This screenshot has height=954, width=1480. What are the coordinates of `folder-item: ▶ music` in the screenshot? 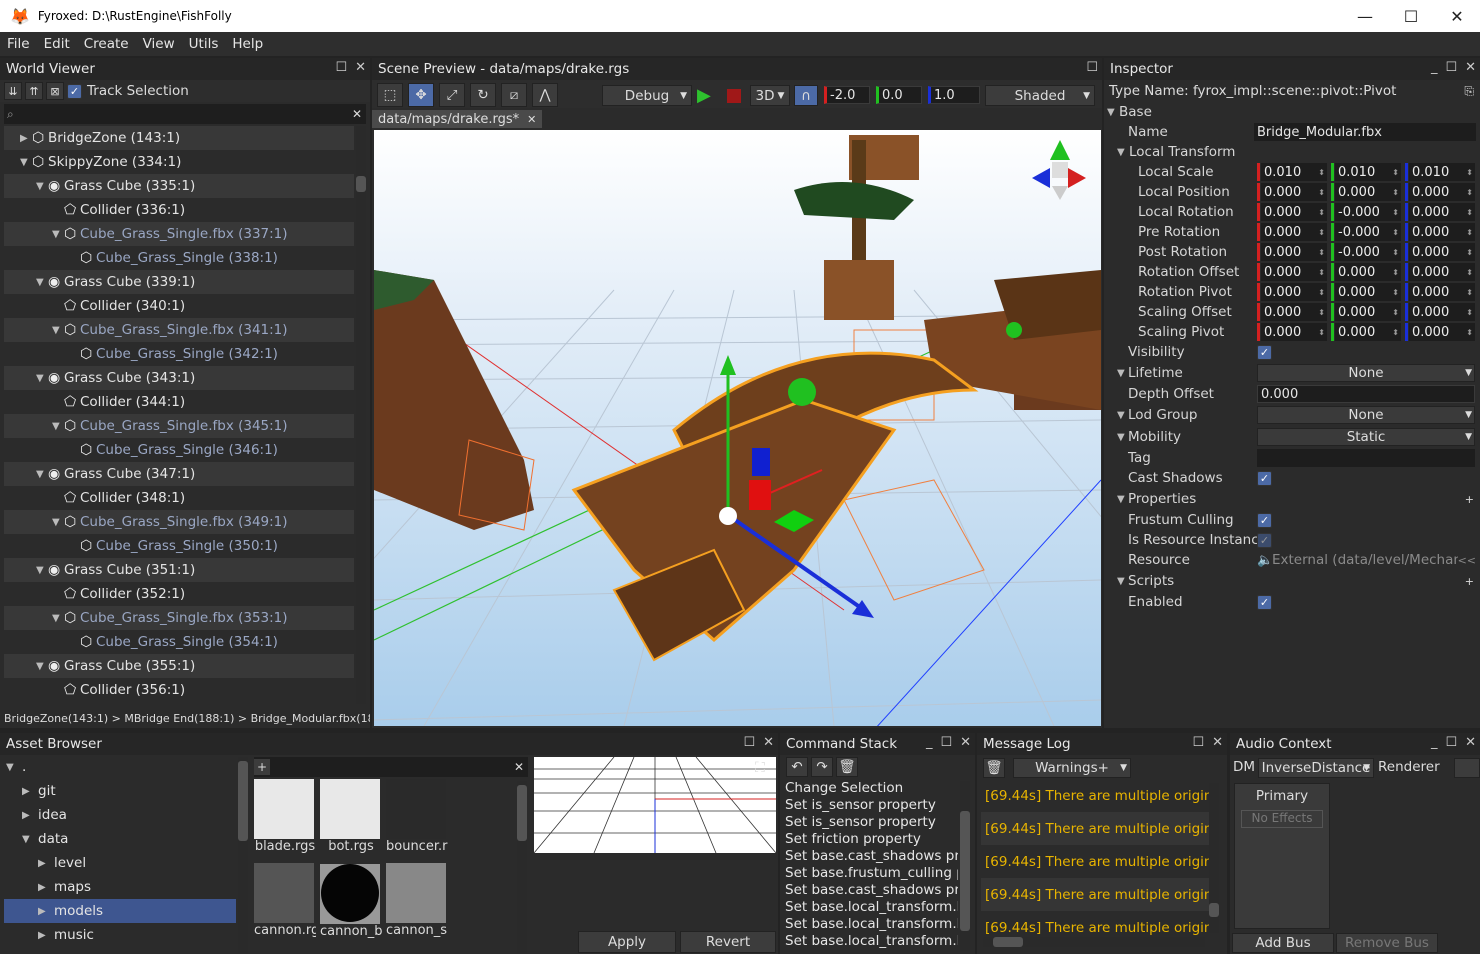 It's located at (120, 935).